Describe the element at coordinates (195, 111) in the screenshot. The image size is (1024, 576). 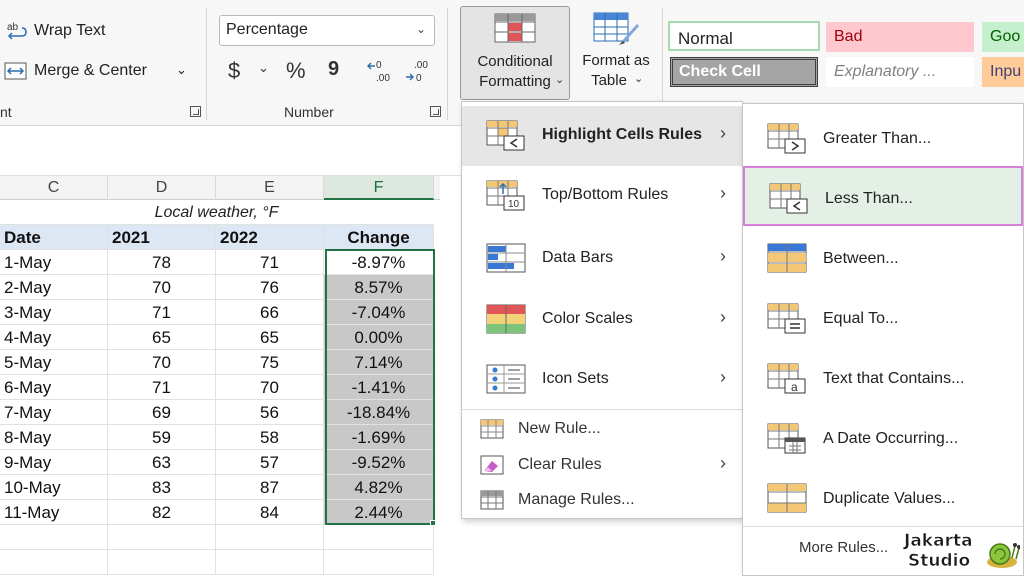
I see `alignment-dialog-launcher-icon` at that location.